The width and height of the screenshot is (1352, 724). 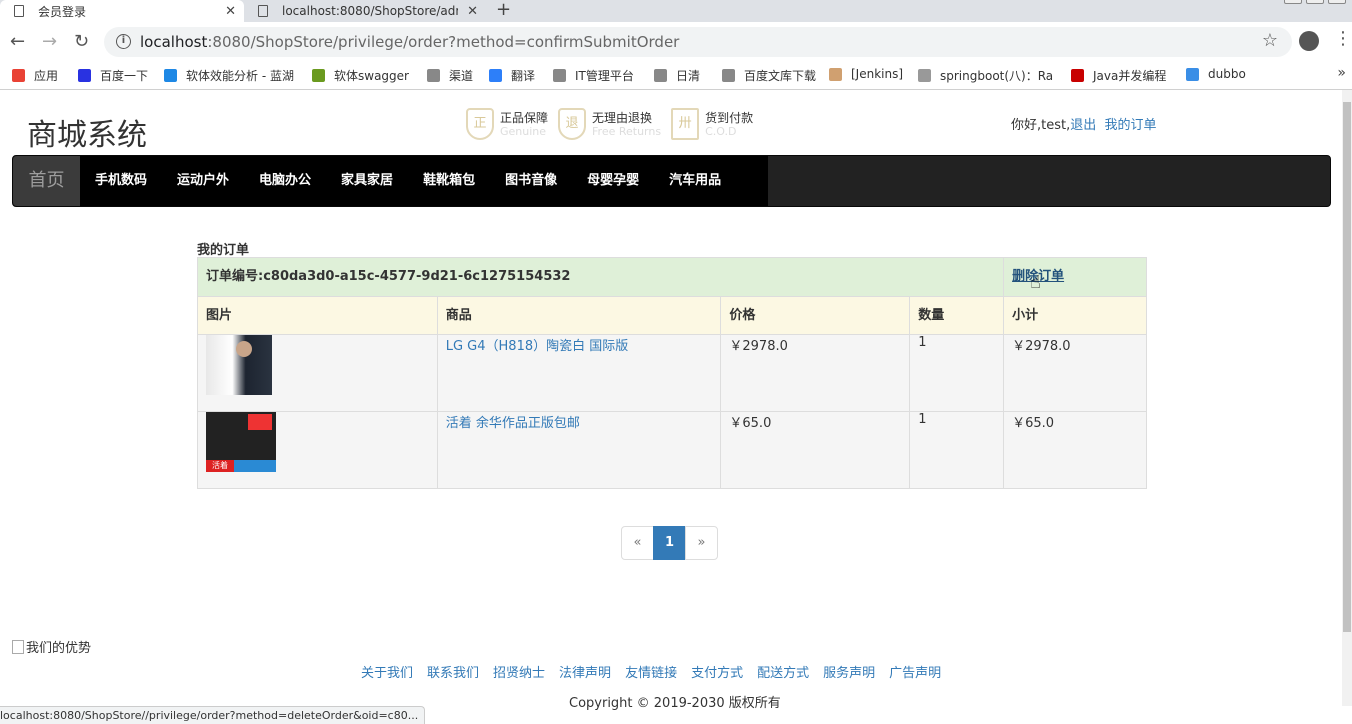 I want to click on badge-subtitle: Genuine, so click(x=523, y=131).